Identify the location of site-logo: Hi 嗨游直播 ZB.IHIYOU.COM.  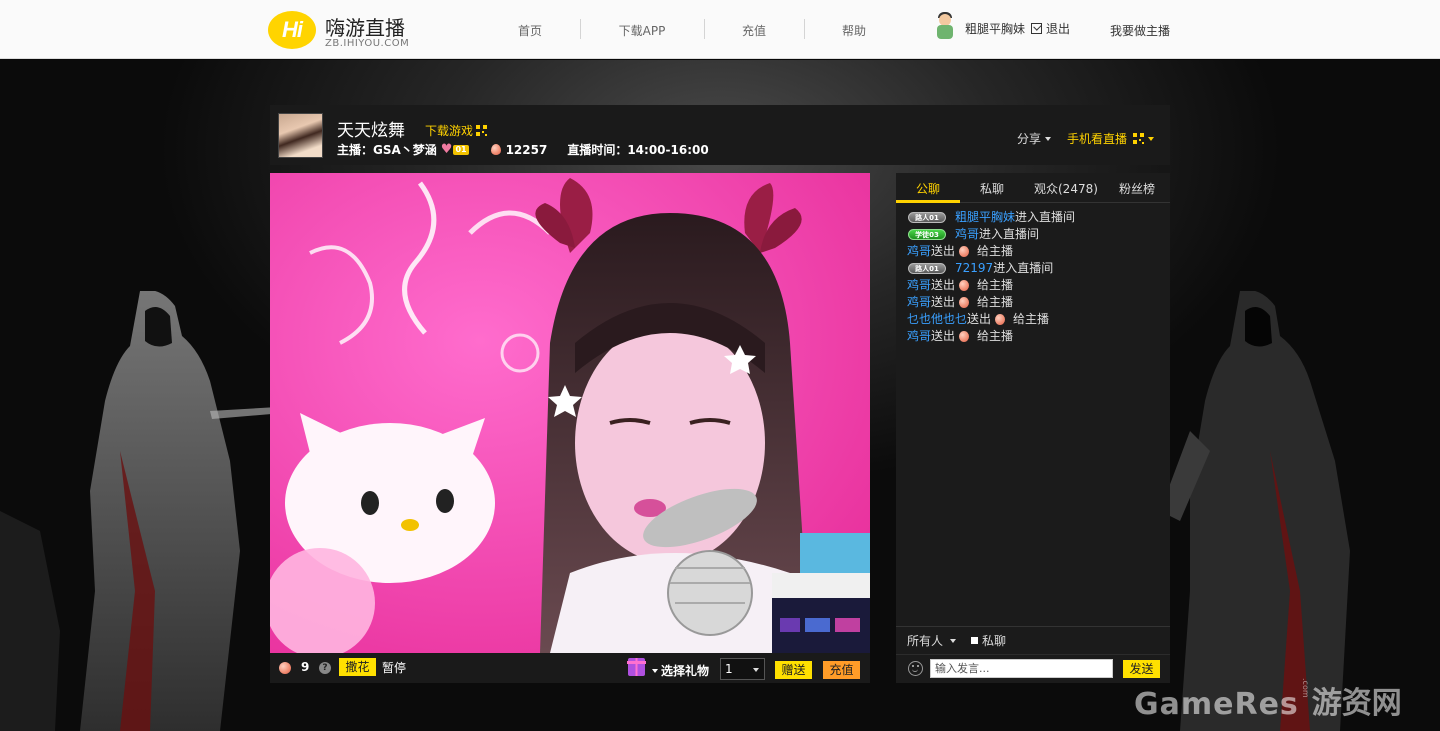
(343, 31).